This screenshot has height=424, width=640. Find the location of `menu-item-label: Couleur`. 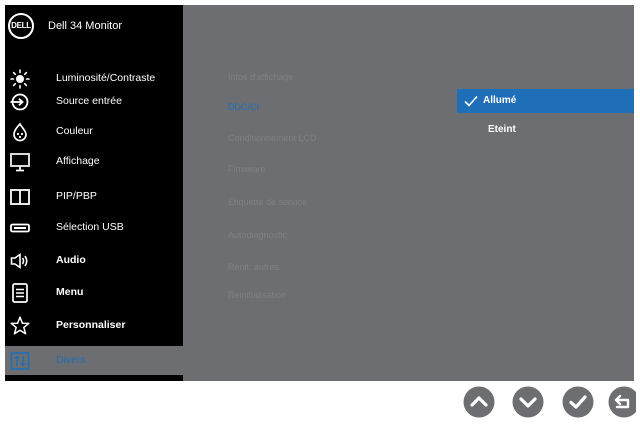

menu-item-label: Couleur is located at coordinates (74, 131).